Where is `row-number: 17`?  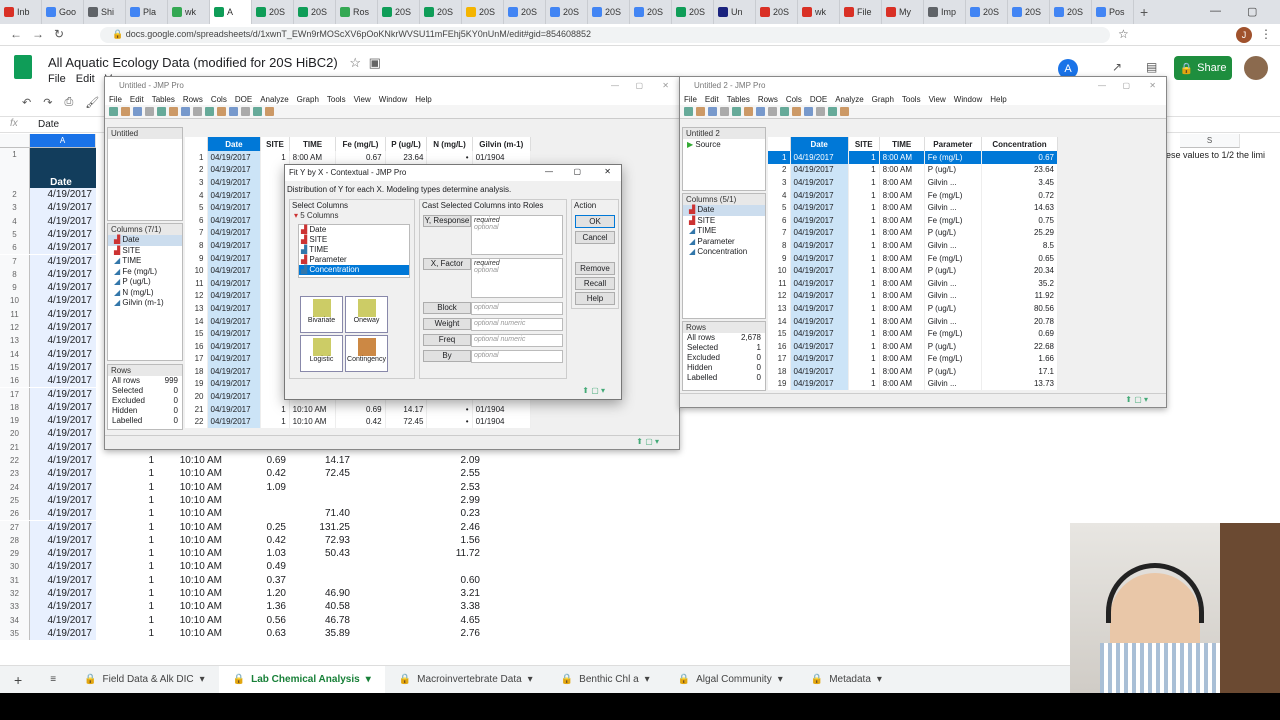 row-number: 17 is located at coordinates (15, 394).